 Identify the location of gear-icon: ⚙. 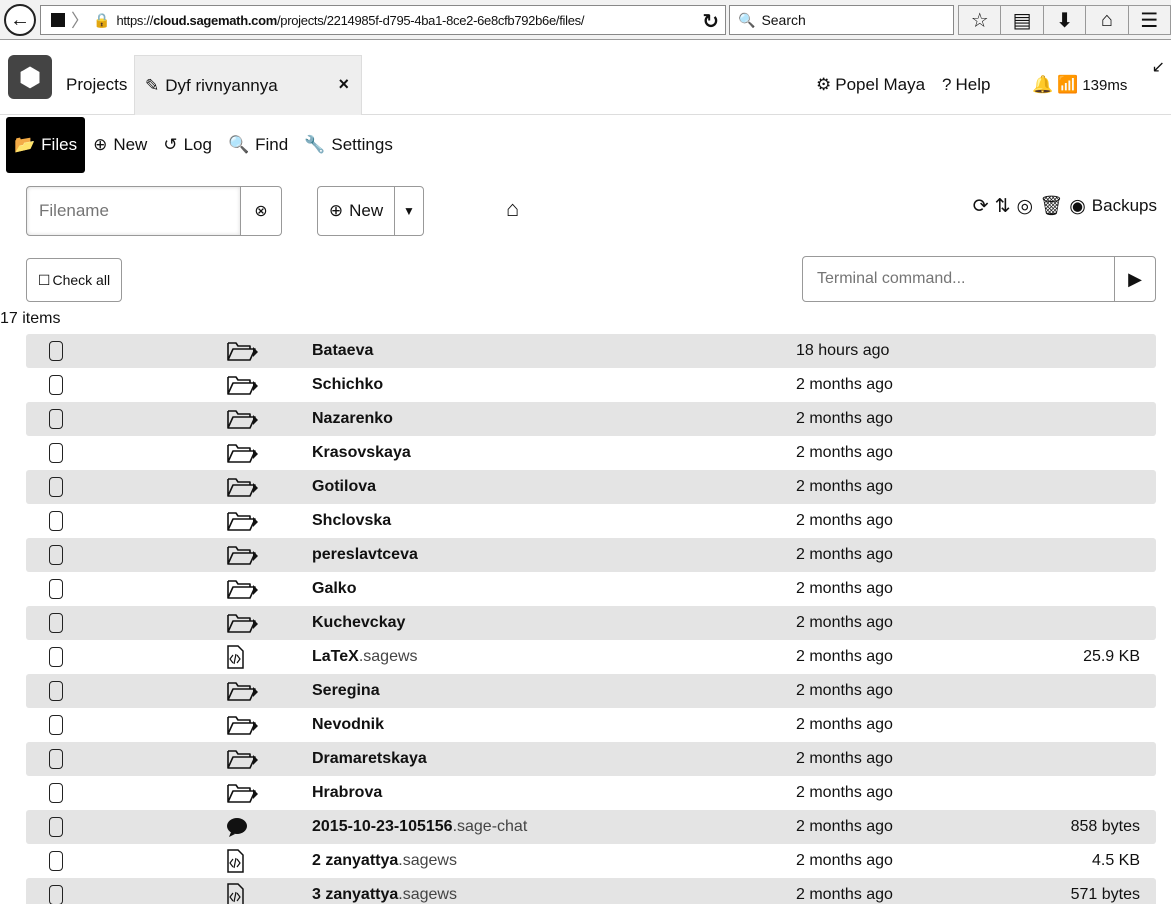
(824, 84).